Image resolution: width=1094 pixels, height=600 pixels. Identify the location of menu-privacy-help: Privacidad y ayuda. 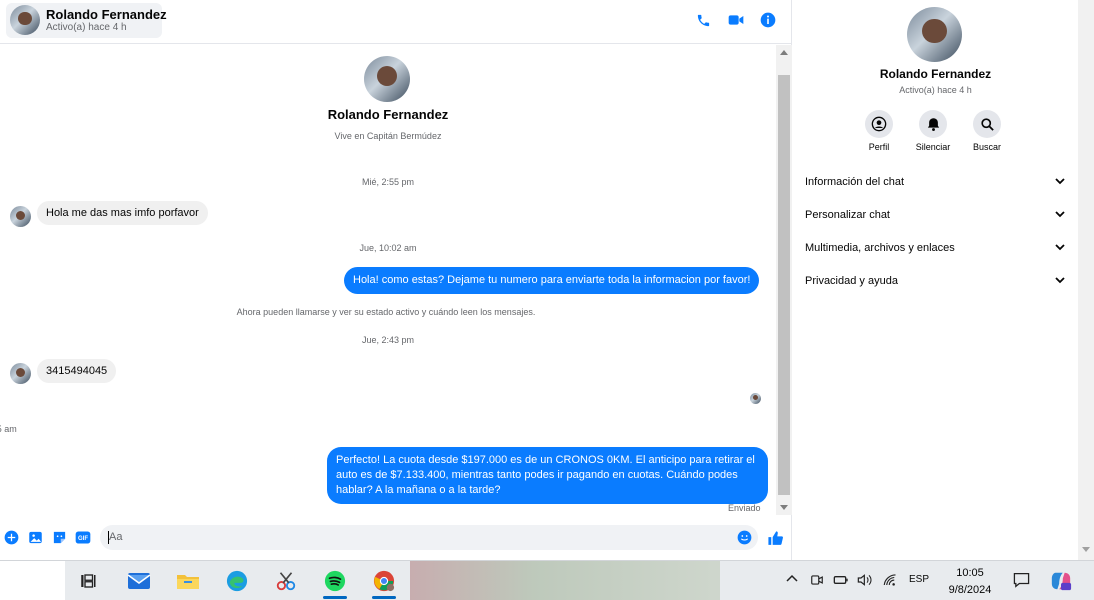
(935, 281).